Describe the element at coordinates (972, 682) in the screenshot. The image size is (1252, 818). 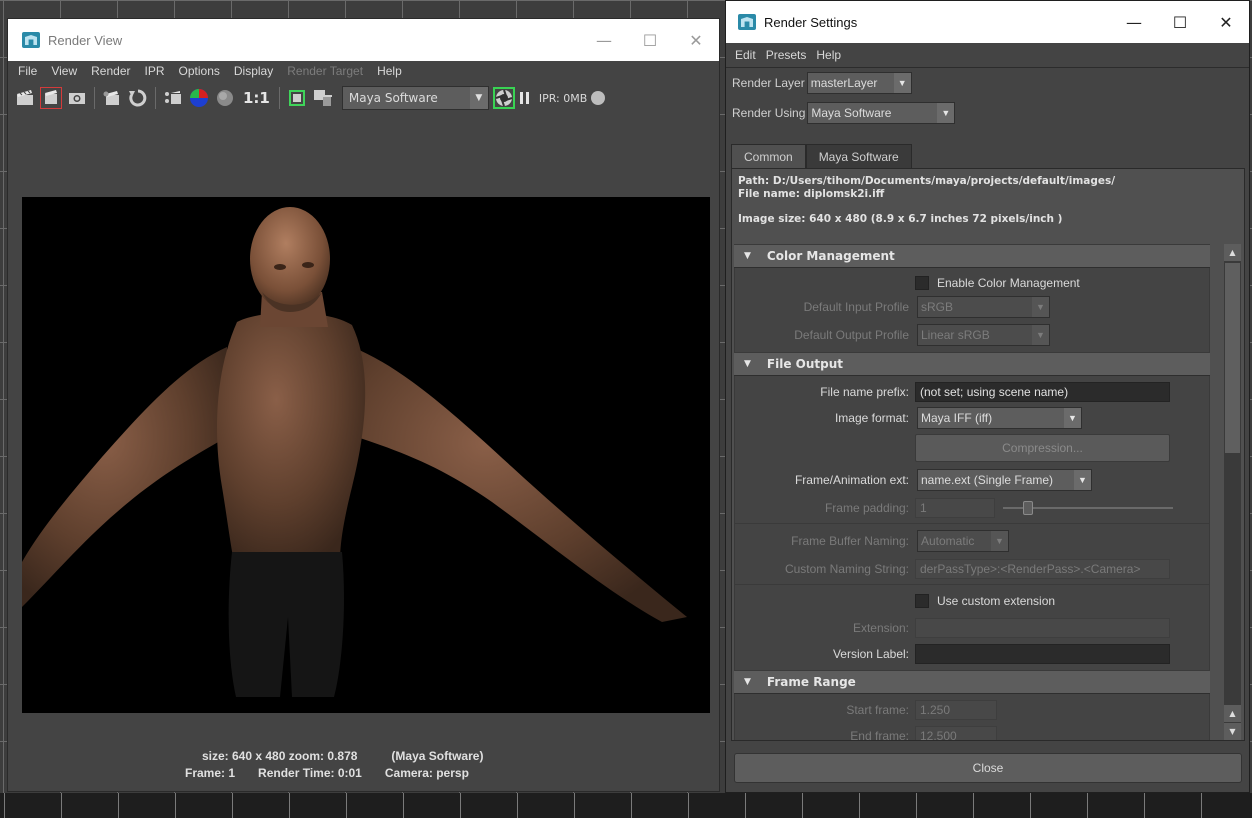
I see `section-frame-range: ▼ Frame Range` at that location.